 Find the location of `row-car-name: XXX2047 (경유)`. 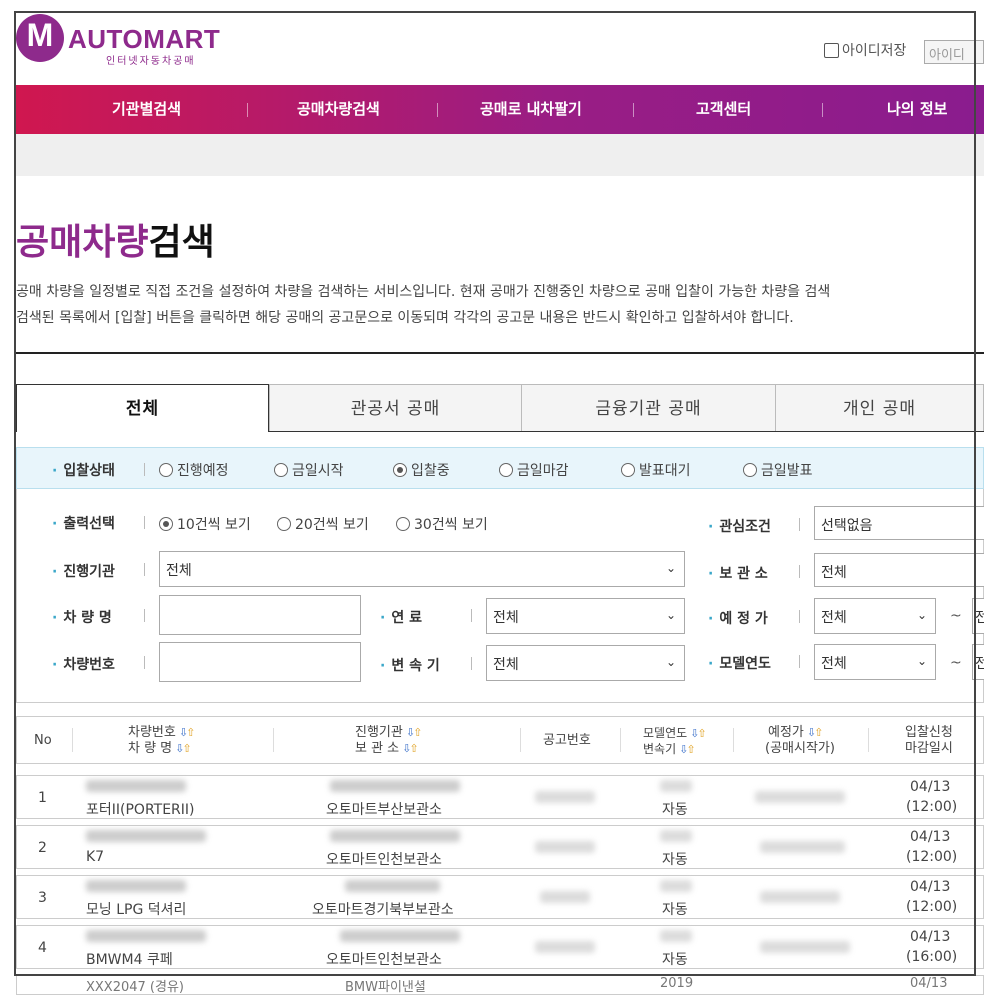

row-car-name: XXX2047 (경유) is located at coordinates (135, 985).